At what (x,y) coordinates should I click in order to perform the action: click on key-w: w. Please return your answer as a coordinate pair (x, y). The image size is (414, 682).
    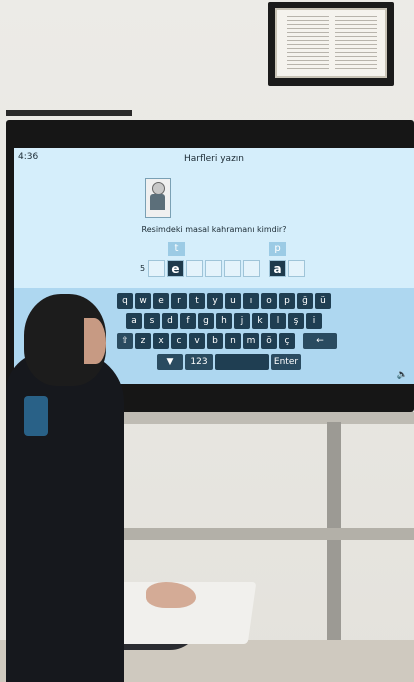
    Looking at the image, I should click on (143, 301).